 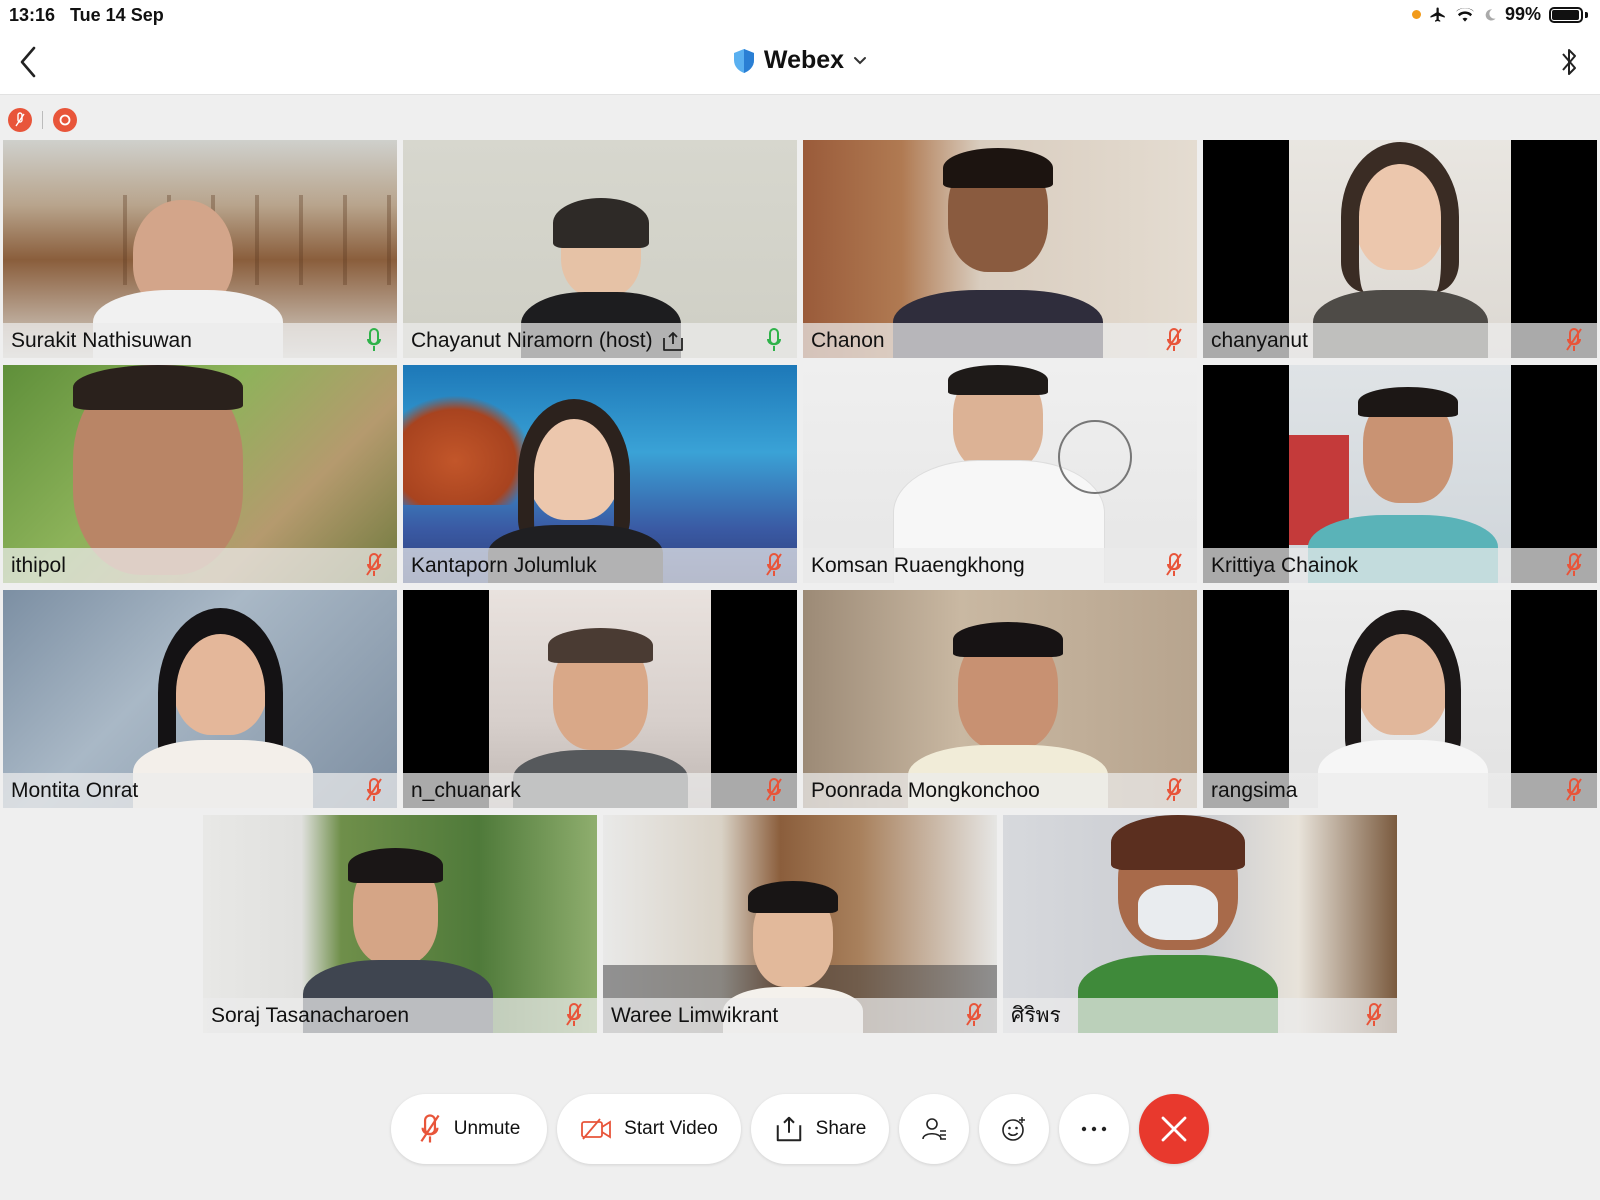 What do you see at coordinates (672, 341) in the screenshot?
I see `sharing-icon` at bounding box center [672, 341].